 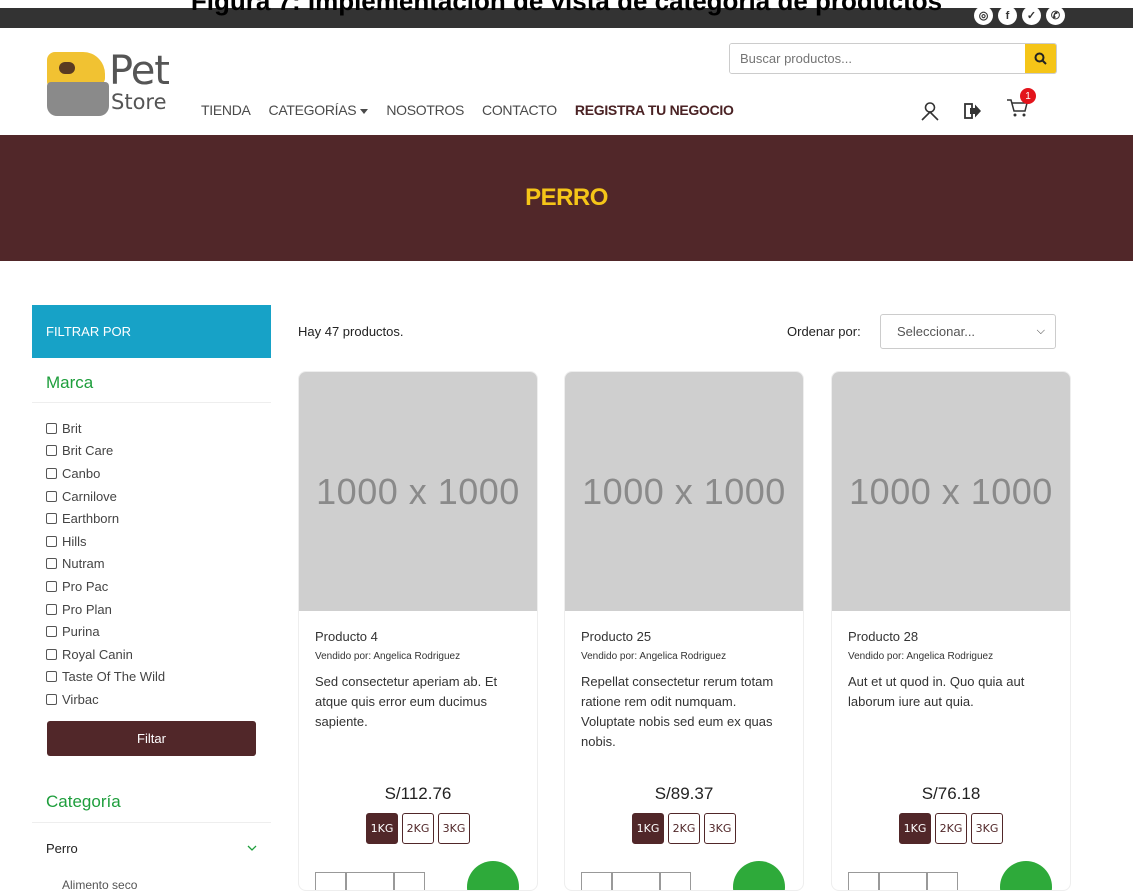 What do you see at coordinates (951, 793) in the screenshot?
I see `product-price: S/76.18` at bounding box center [951, 793].